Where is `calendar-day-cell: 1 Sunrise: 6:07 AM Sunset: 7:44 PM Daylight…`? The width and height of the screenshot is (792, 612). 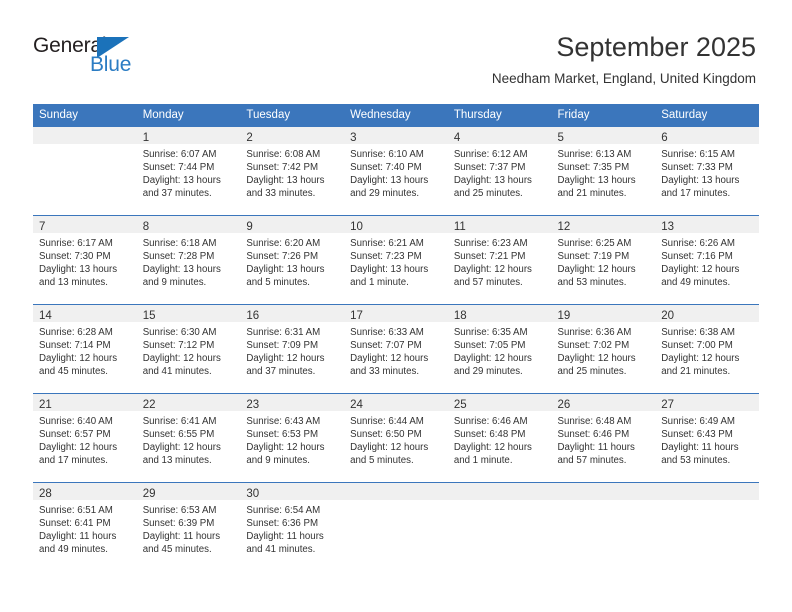 calendar-day-cell: 1 Sunrise: 6:07 AM Sunset: 7:44 PM Daylight… is located at coordinates (188, 171).